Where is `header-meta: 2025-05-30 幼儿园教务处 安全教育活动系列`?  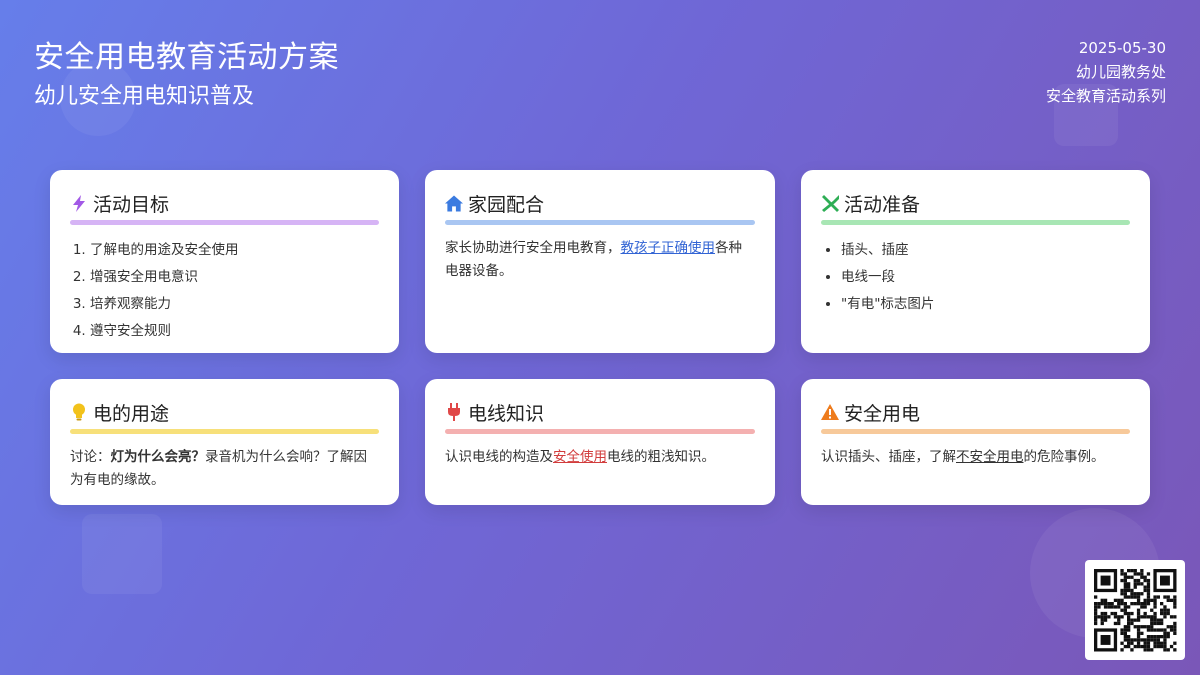 header-meta: 2025-05-30 幼儿园教务处 安全教育活动系列 is located at coordinates (1106, 72).